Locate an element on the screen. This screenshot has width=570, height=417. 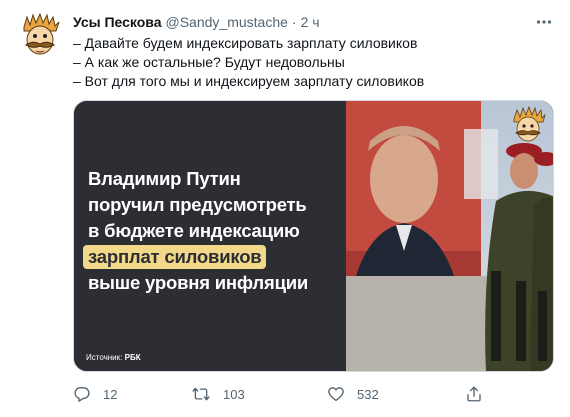
headline-line: в бюджете индексацию is located at coordinates (194, 230).